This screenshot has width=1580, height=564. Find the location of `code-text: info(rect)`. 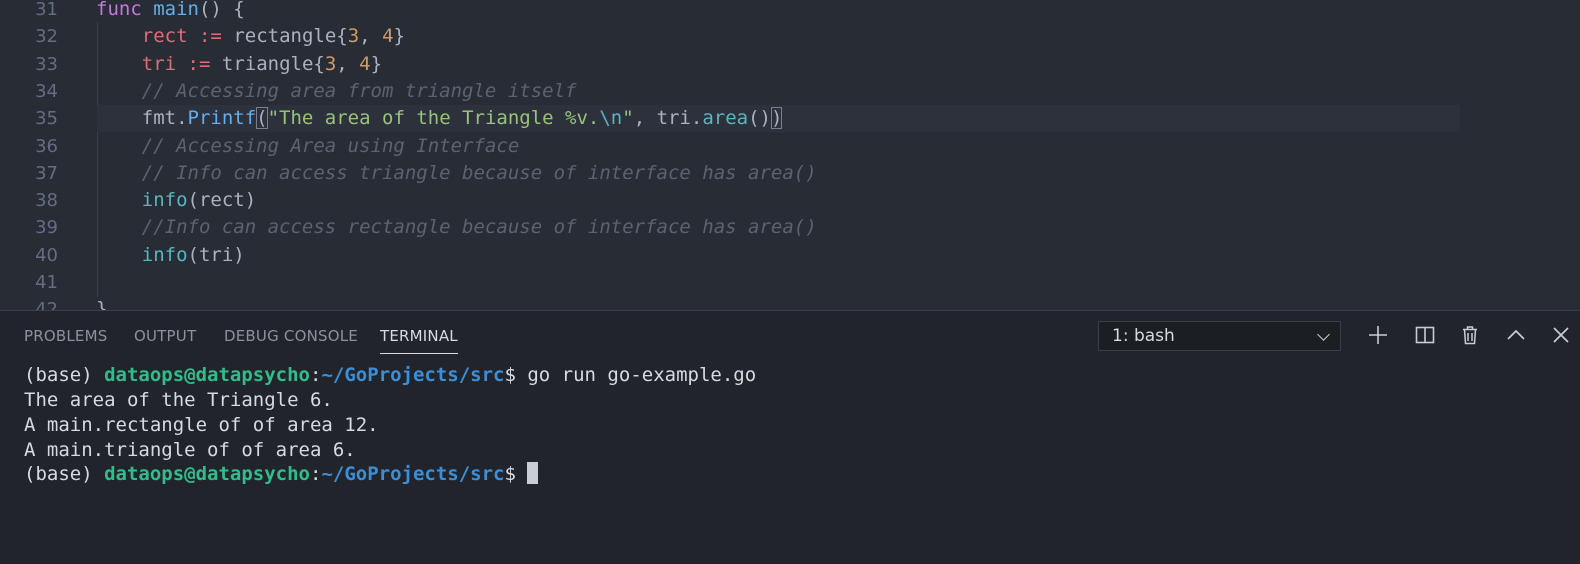

code-text: info(rect) is located at coordinates (176, 200).